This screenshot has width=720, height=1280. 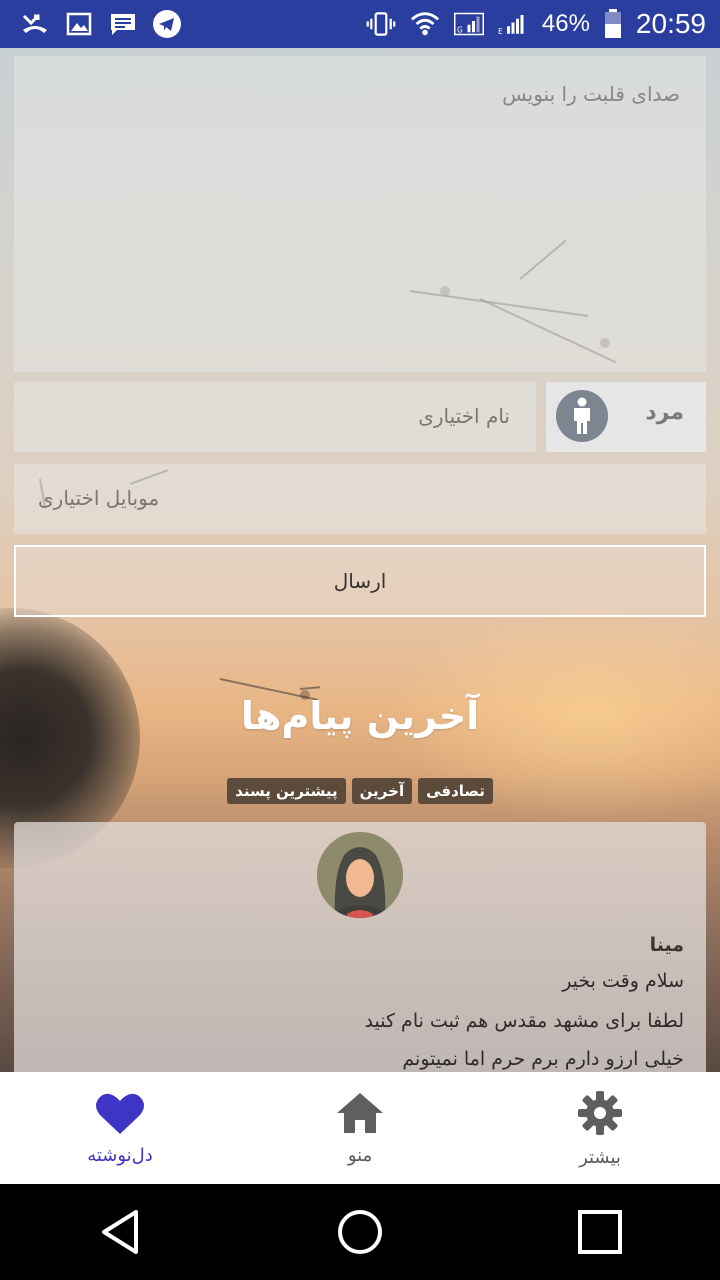 I want to click on nav-item-label: بیشتر, so click(x=600, y=1157).